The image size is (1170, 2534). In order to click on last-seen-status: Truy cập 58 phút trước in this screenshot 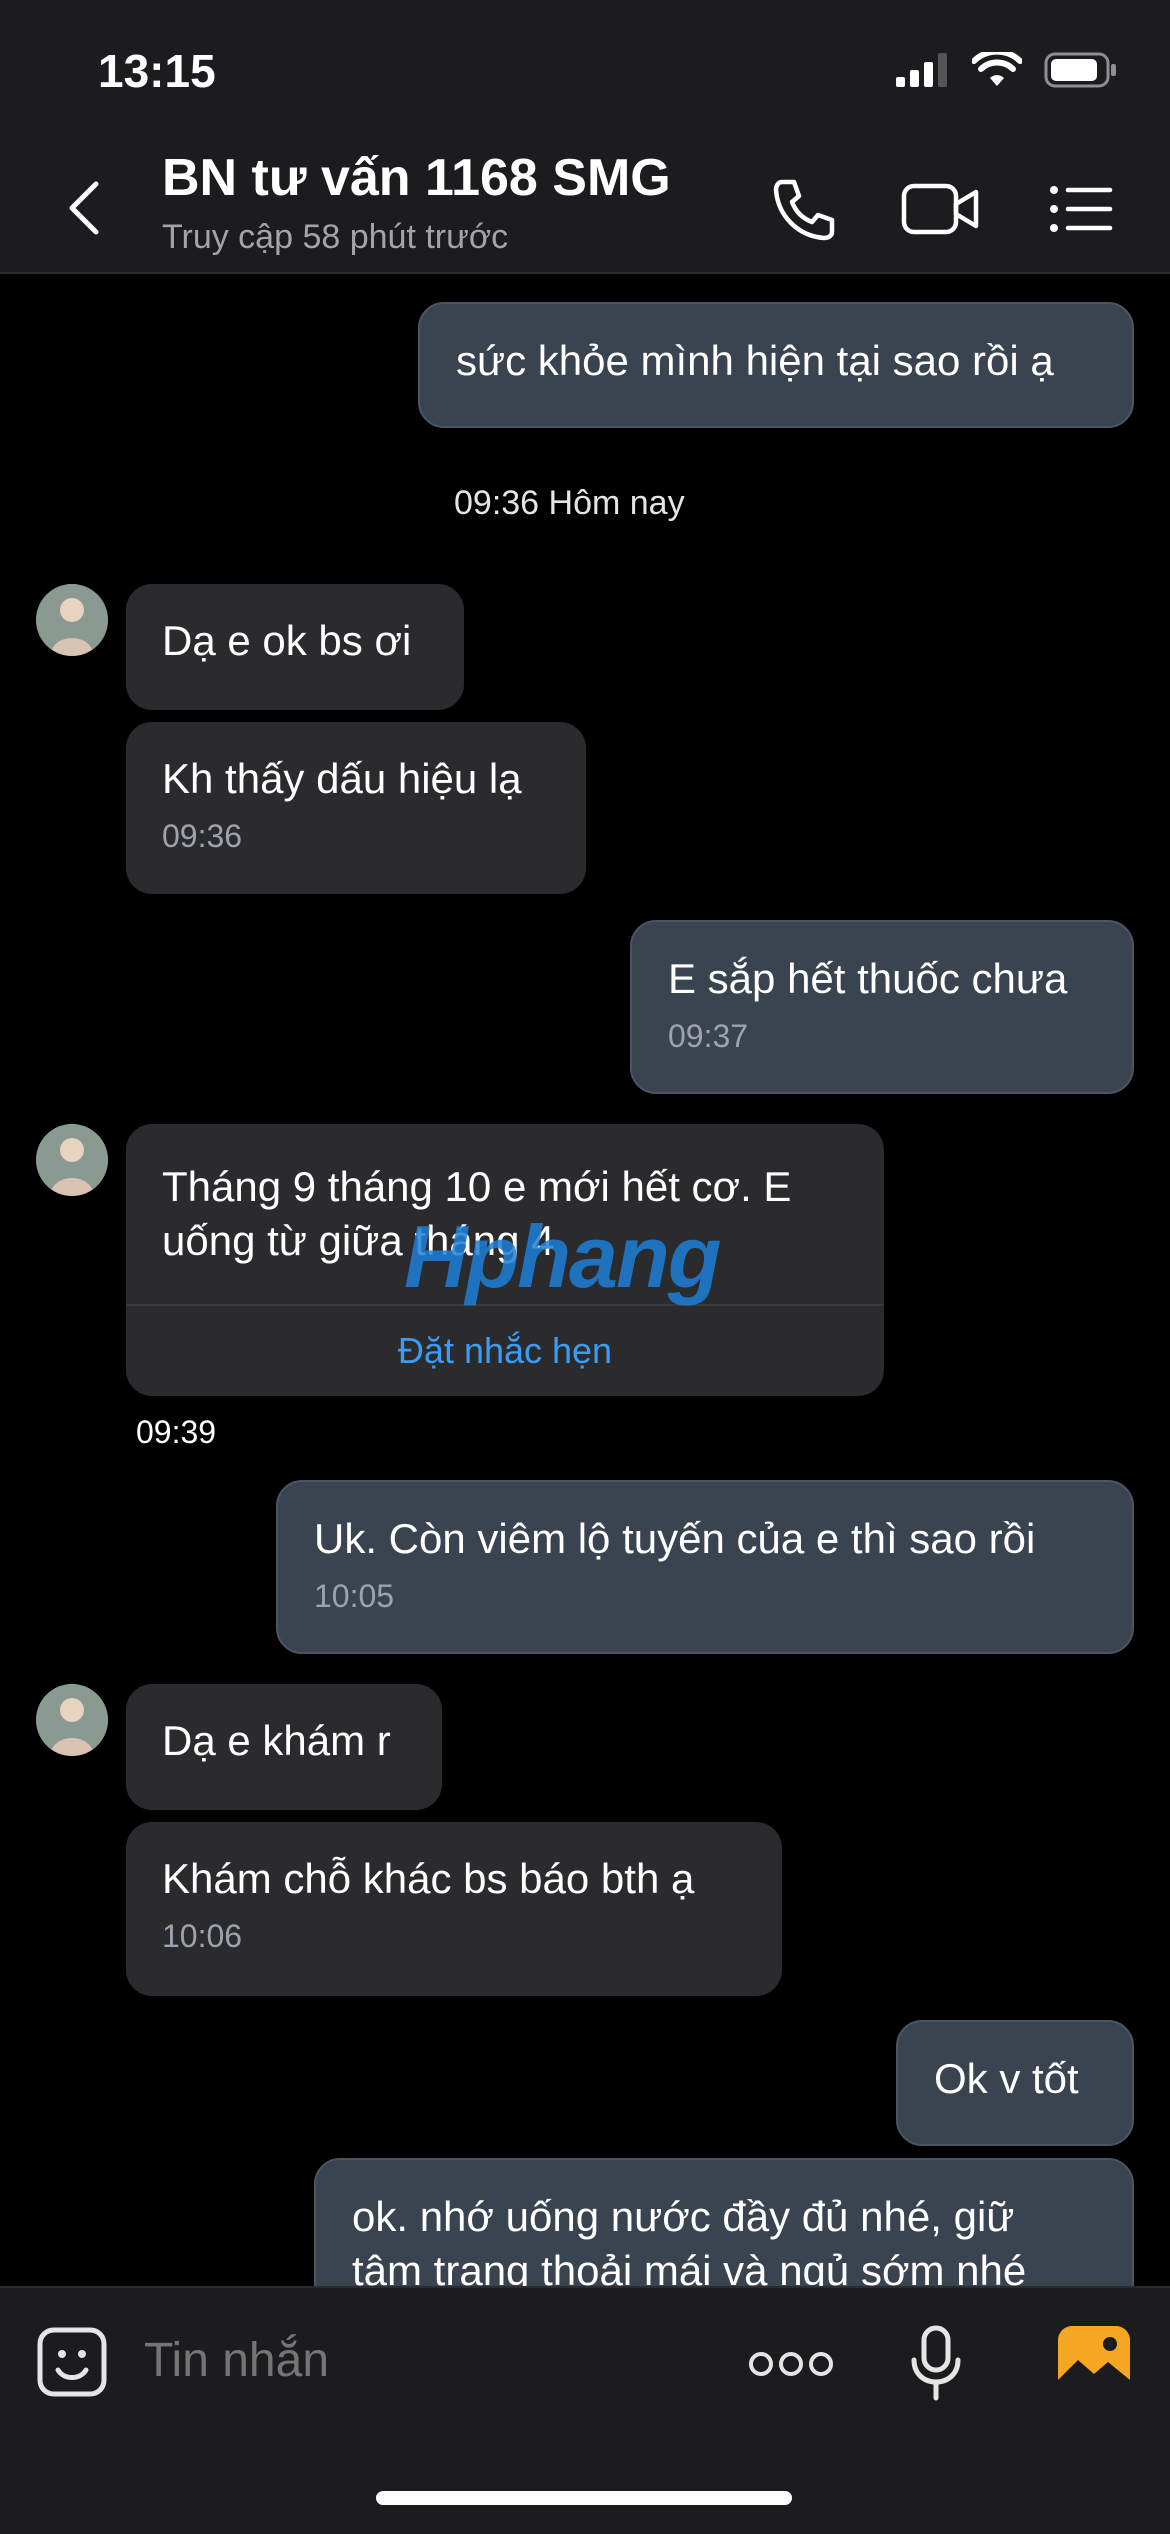, I will do `click(335, 237)`.